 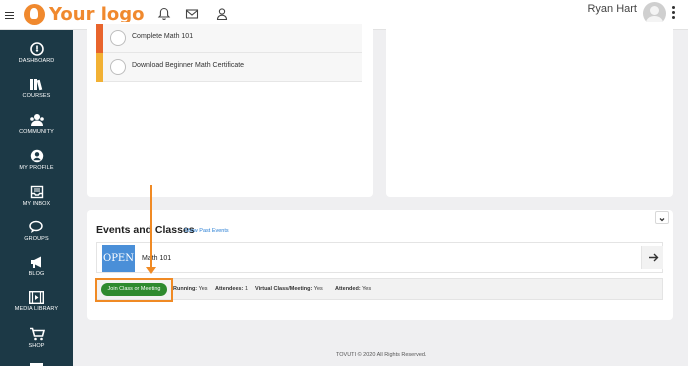 I want to click on meta-running: Running: Yes, so click(x=190, y=289).